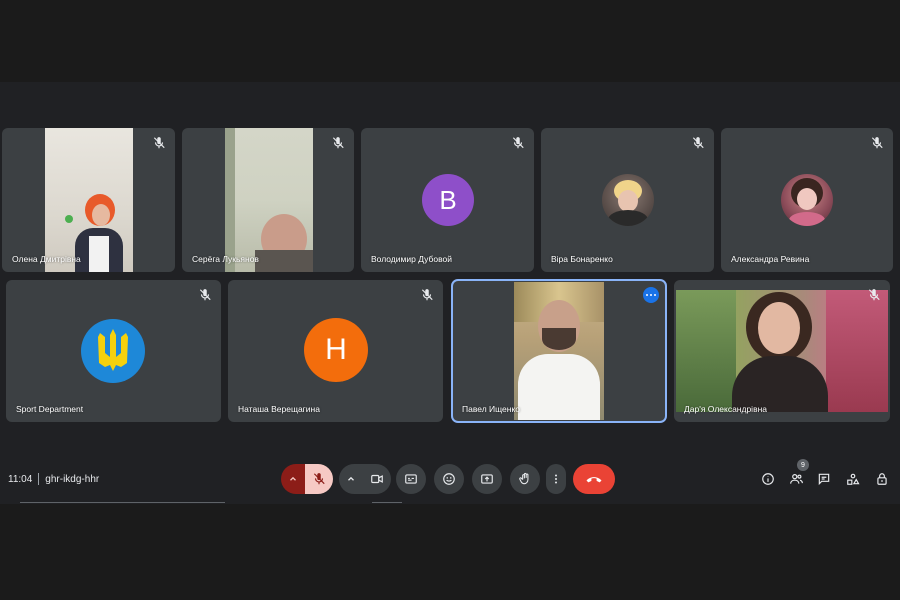  I want to click on activities-icon, so click(853, 479).